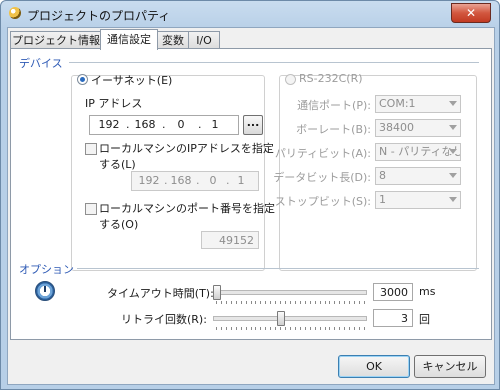  I want to click on rs232c-radio-label: RS-232C(R), so click(331, 78).